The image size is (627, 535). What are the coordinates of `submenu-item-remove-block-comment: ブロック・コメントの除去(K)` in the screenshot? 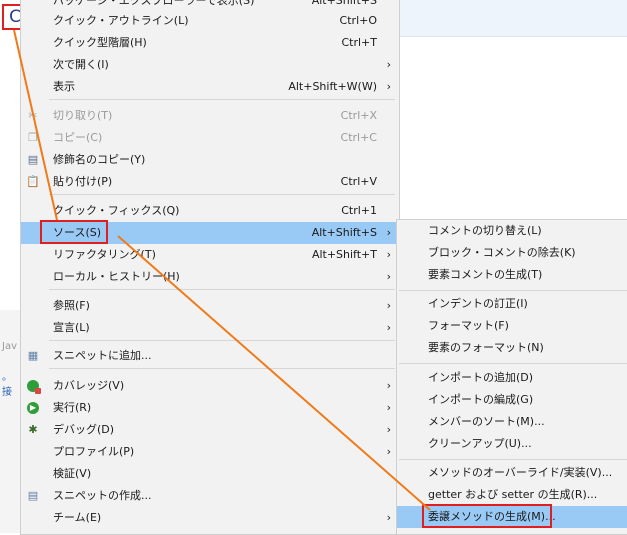 It's located at (512, 253).